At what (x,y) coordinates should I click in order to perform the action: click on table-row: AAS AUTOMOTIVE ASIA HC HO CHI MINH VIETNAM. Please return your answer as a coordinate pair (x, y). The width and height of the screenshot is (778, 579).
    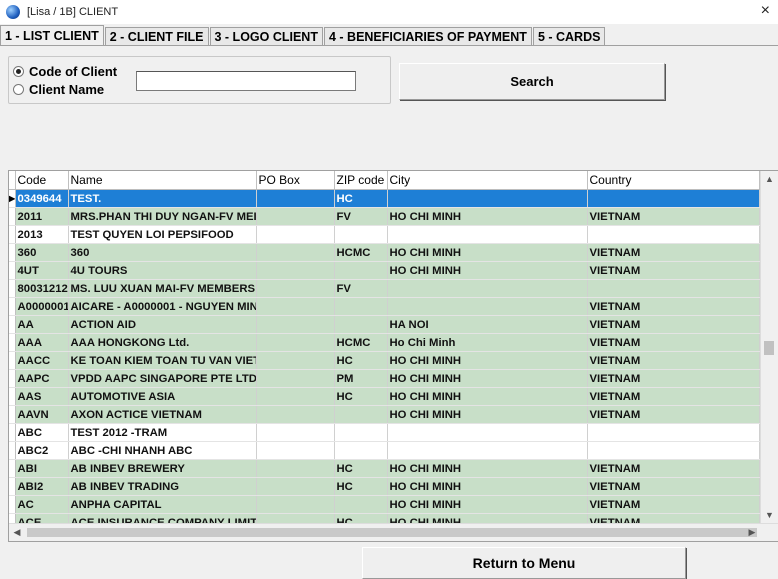
    Looking at the image, I should click on (384, 396).